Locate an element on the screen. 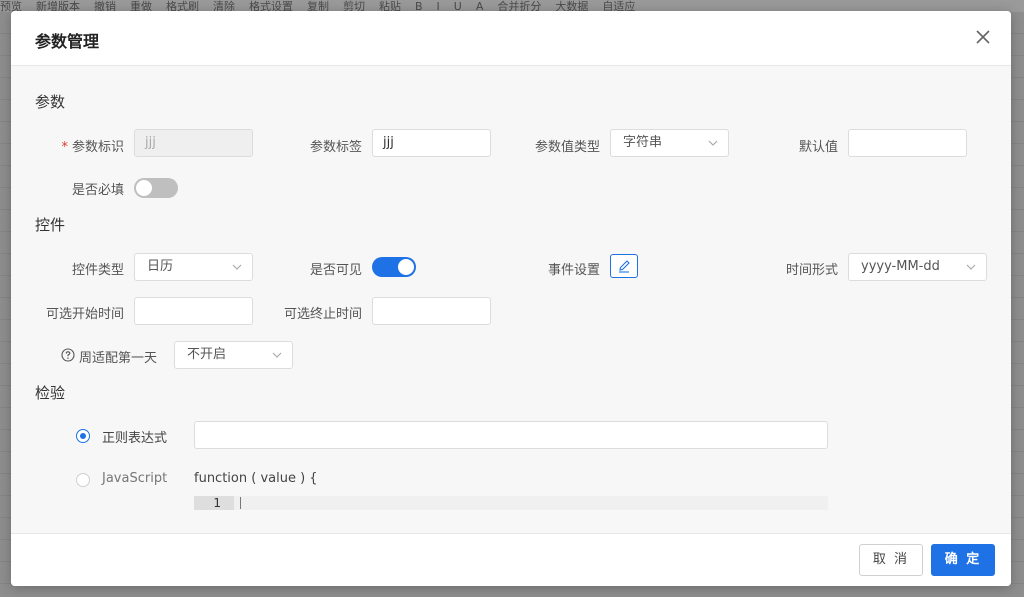 The height and width of the screenshot is (597, 1024). week-first-day-value: 不开启 is located at coordinates (207, 354).